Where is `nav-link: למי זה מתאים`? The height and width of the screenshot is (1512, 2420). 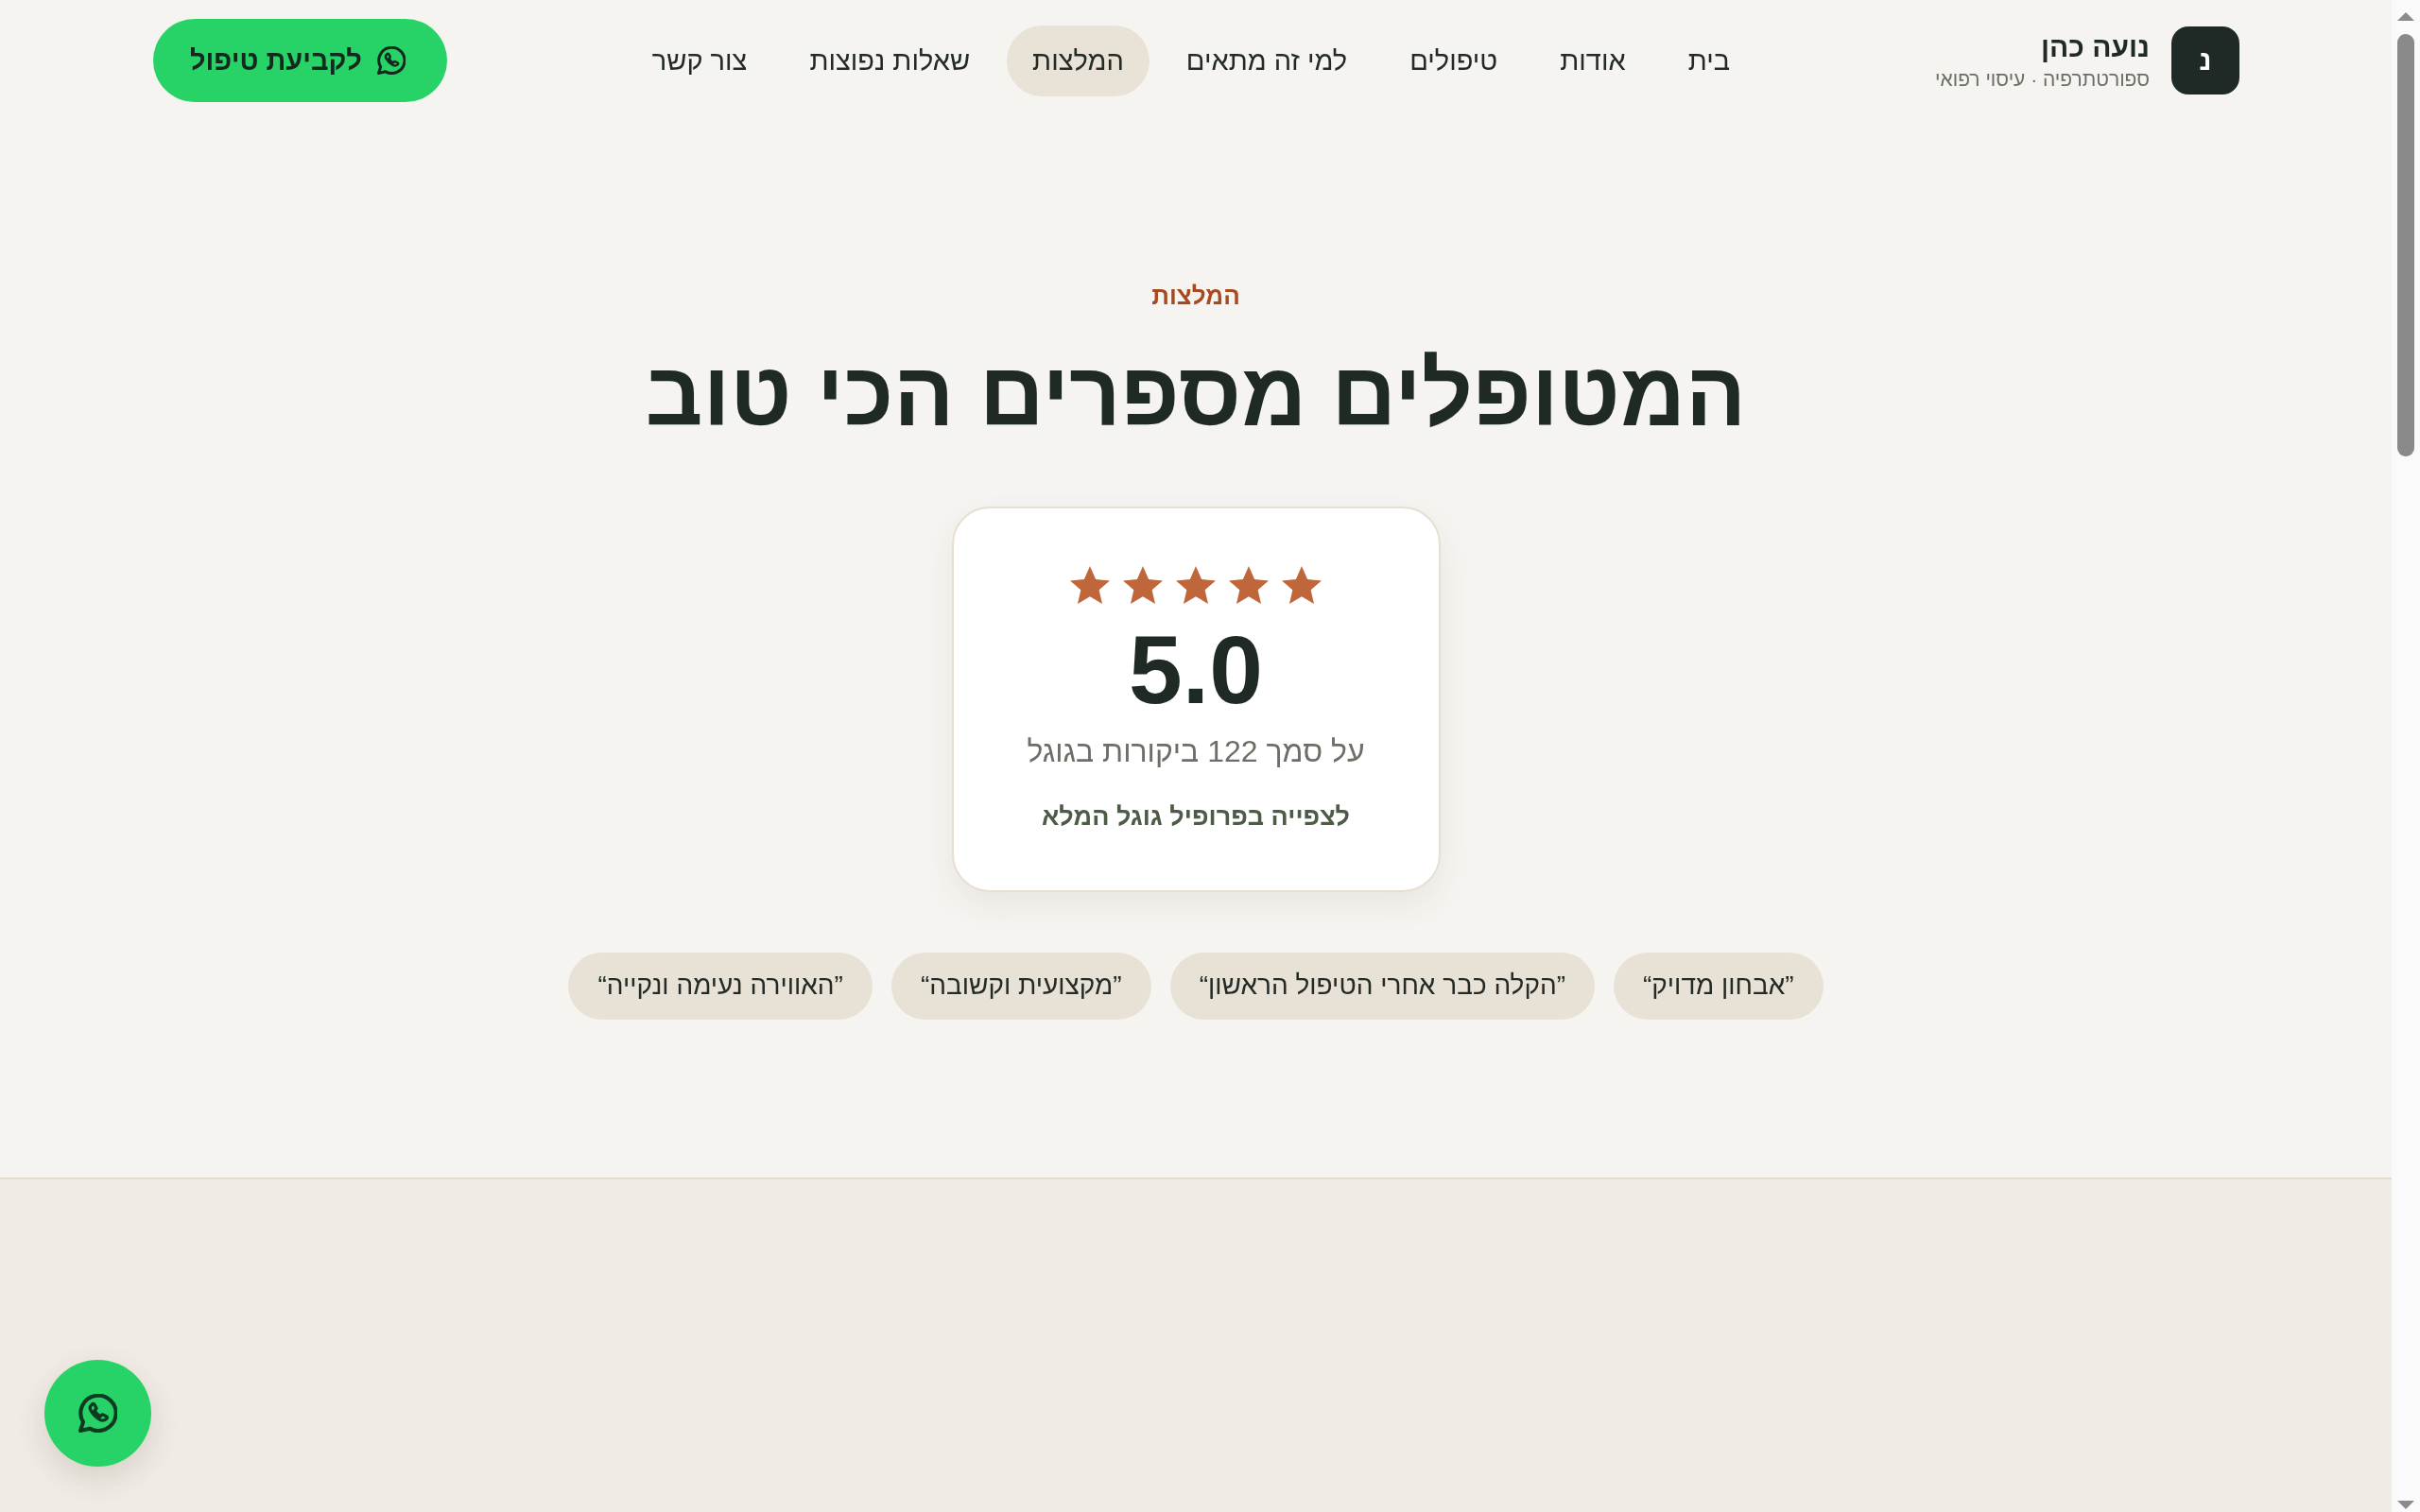 nav-link: למי זה מתאים is located at coordinates (1267, 60).